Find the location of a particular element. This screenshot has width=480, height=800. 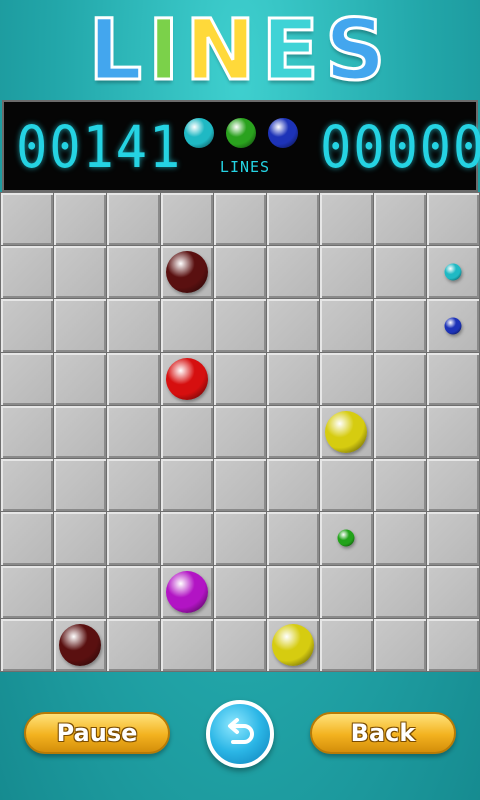

small-ball-green is located at coordinates (346, 538).